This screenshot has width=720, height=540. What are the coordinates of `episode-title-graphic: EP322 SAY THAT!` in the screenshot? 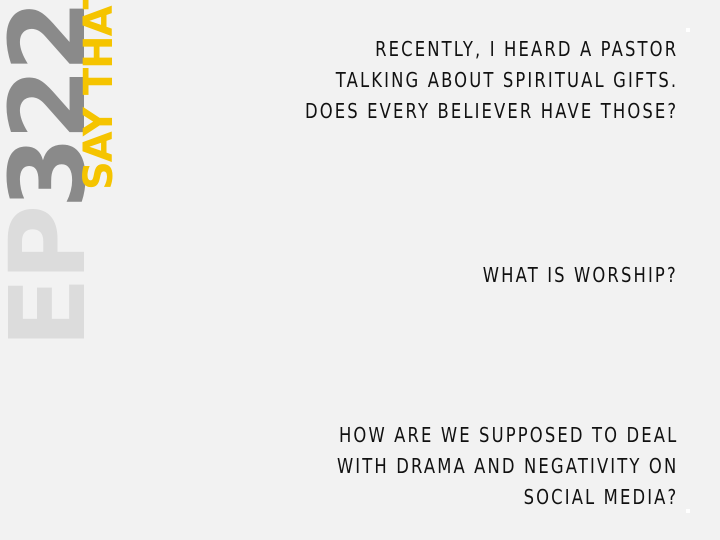 It's located at (61, 174).